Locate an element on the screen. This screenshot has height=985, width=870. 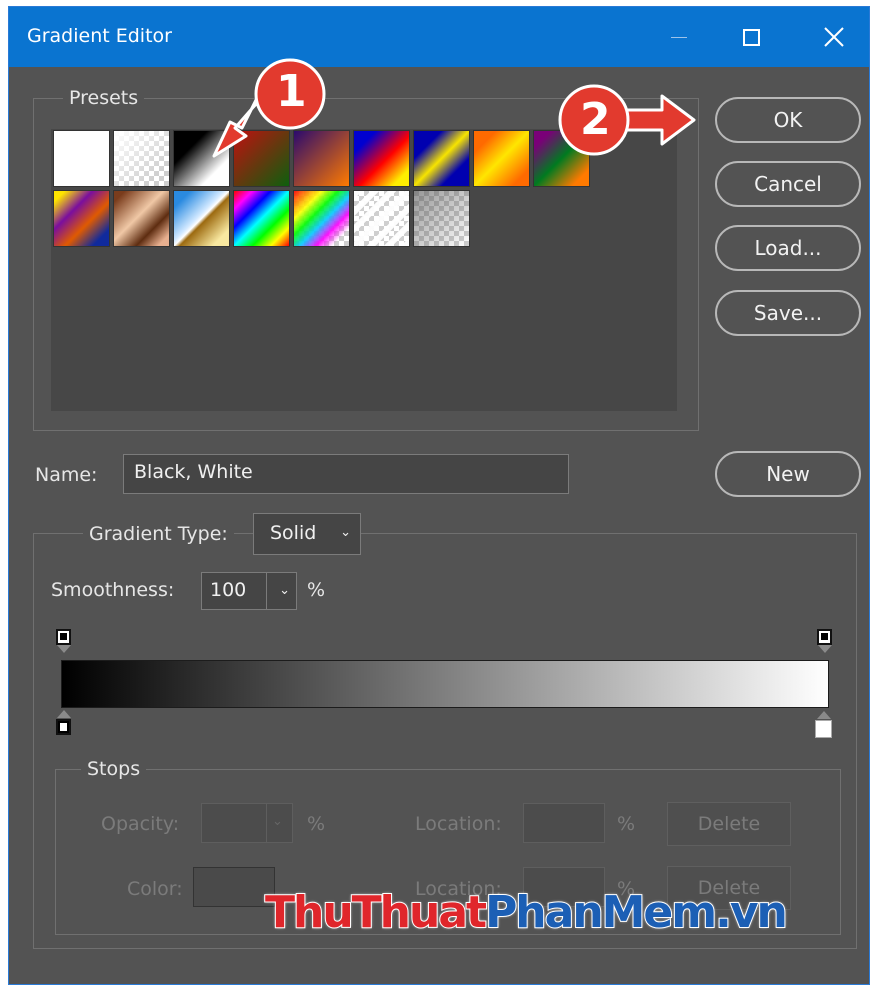
window-title: Gradient Editor is located at coordinates (99, 36).